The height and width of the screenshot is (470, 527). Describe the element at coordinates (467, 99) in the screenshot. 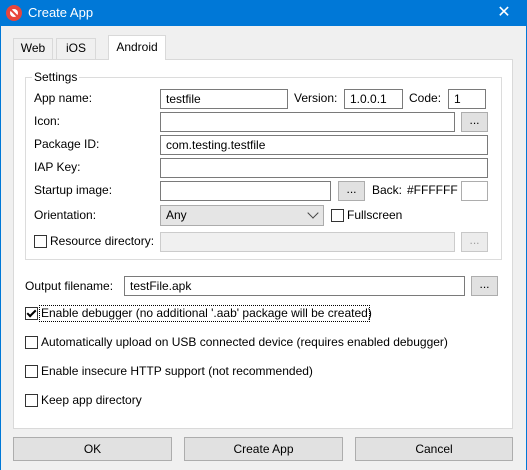

I see `code-input: 1` at that location.